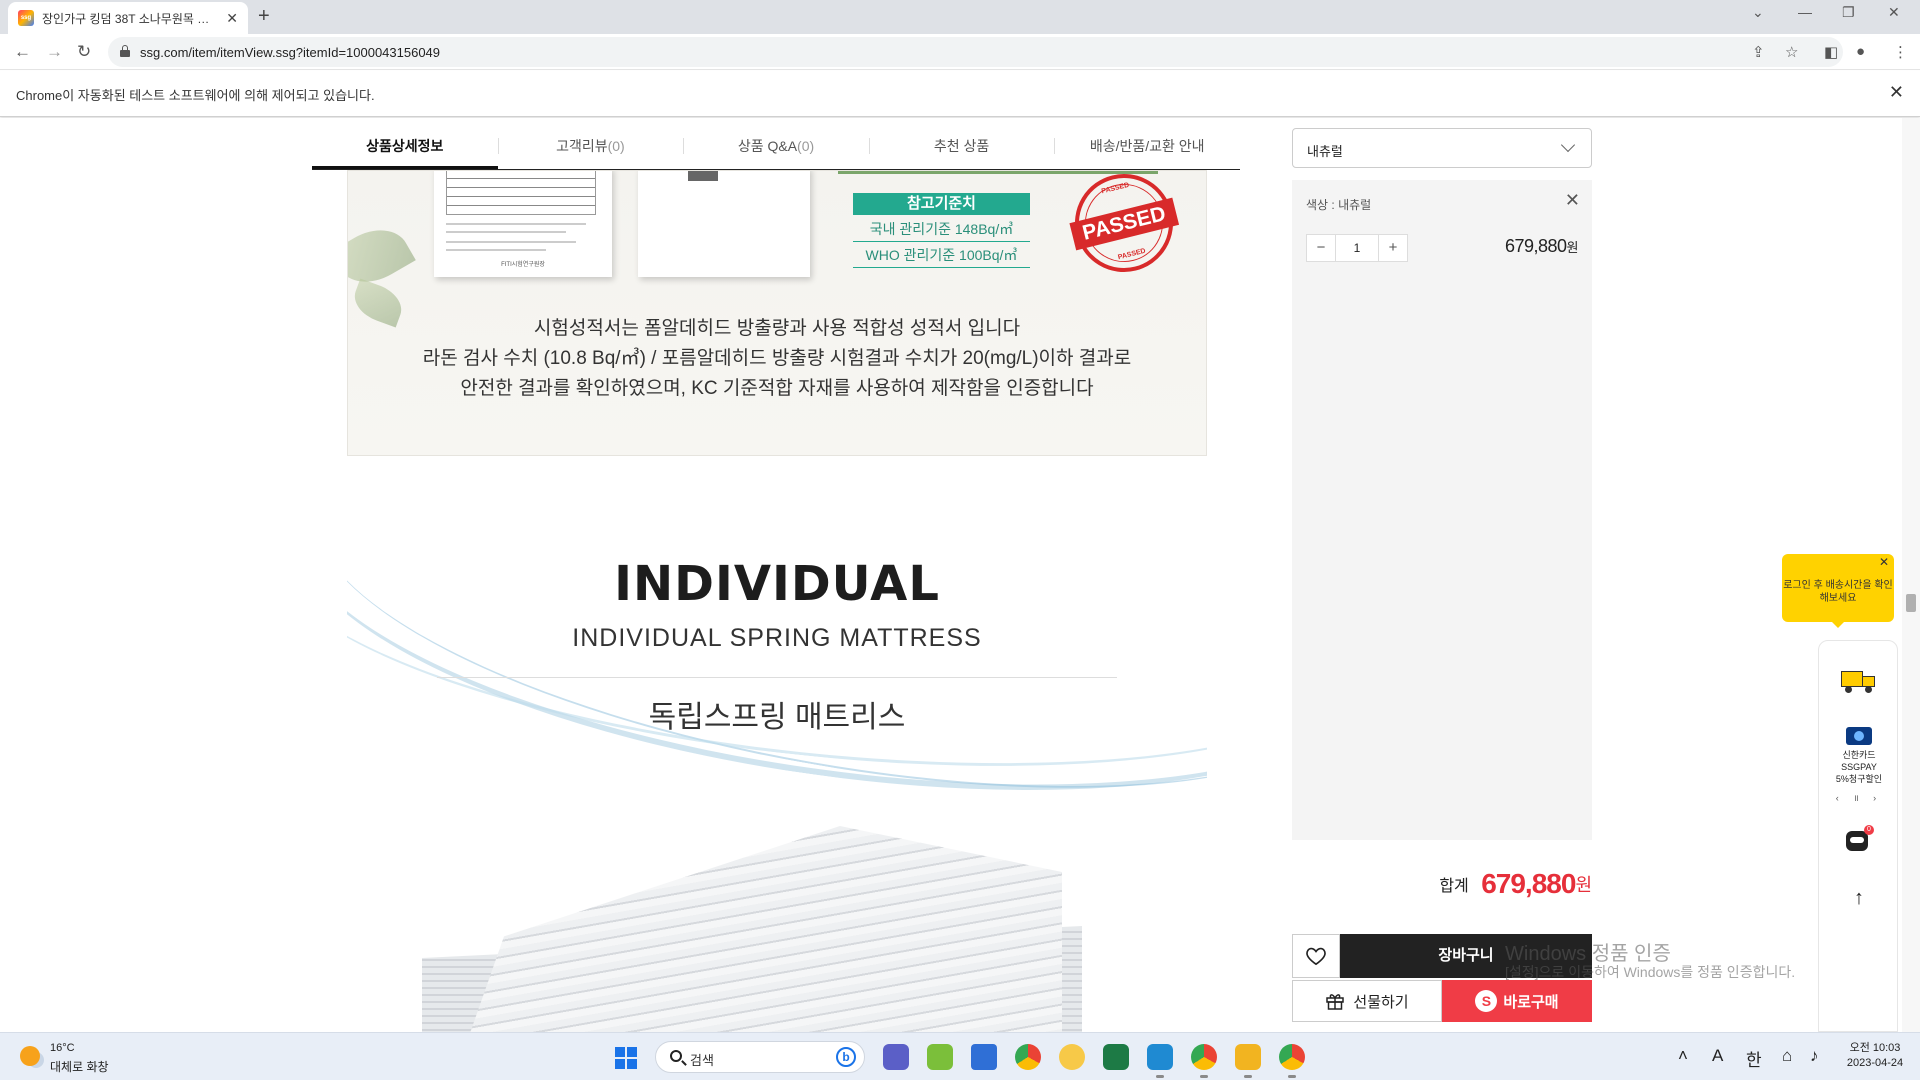  What do you see at coordinates (1072, 1057) in the screenshot?
I see `kakaotalk-icon` at bounding box center [1072, 1057].